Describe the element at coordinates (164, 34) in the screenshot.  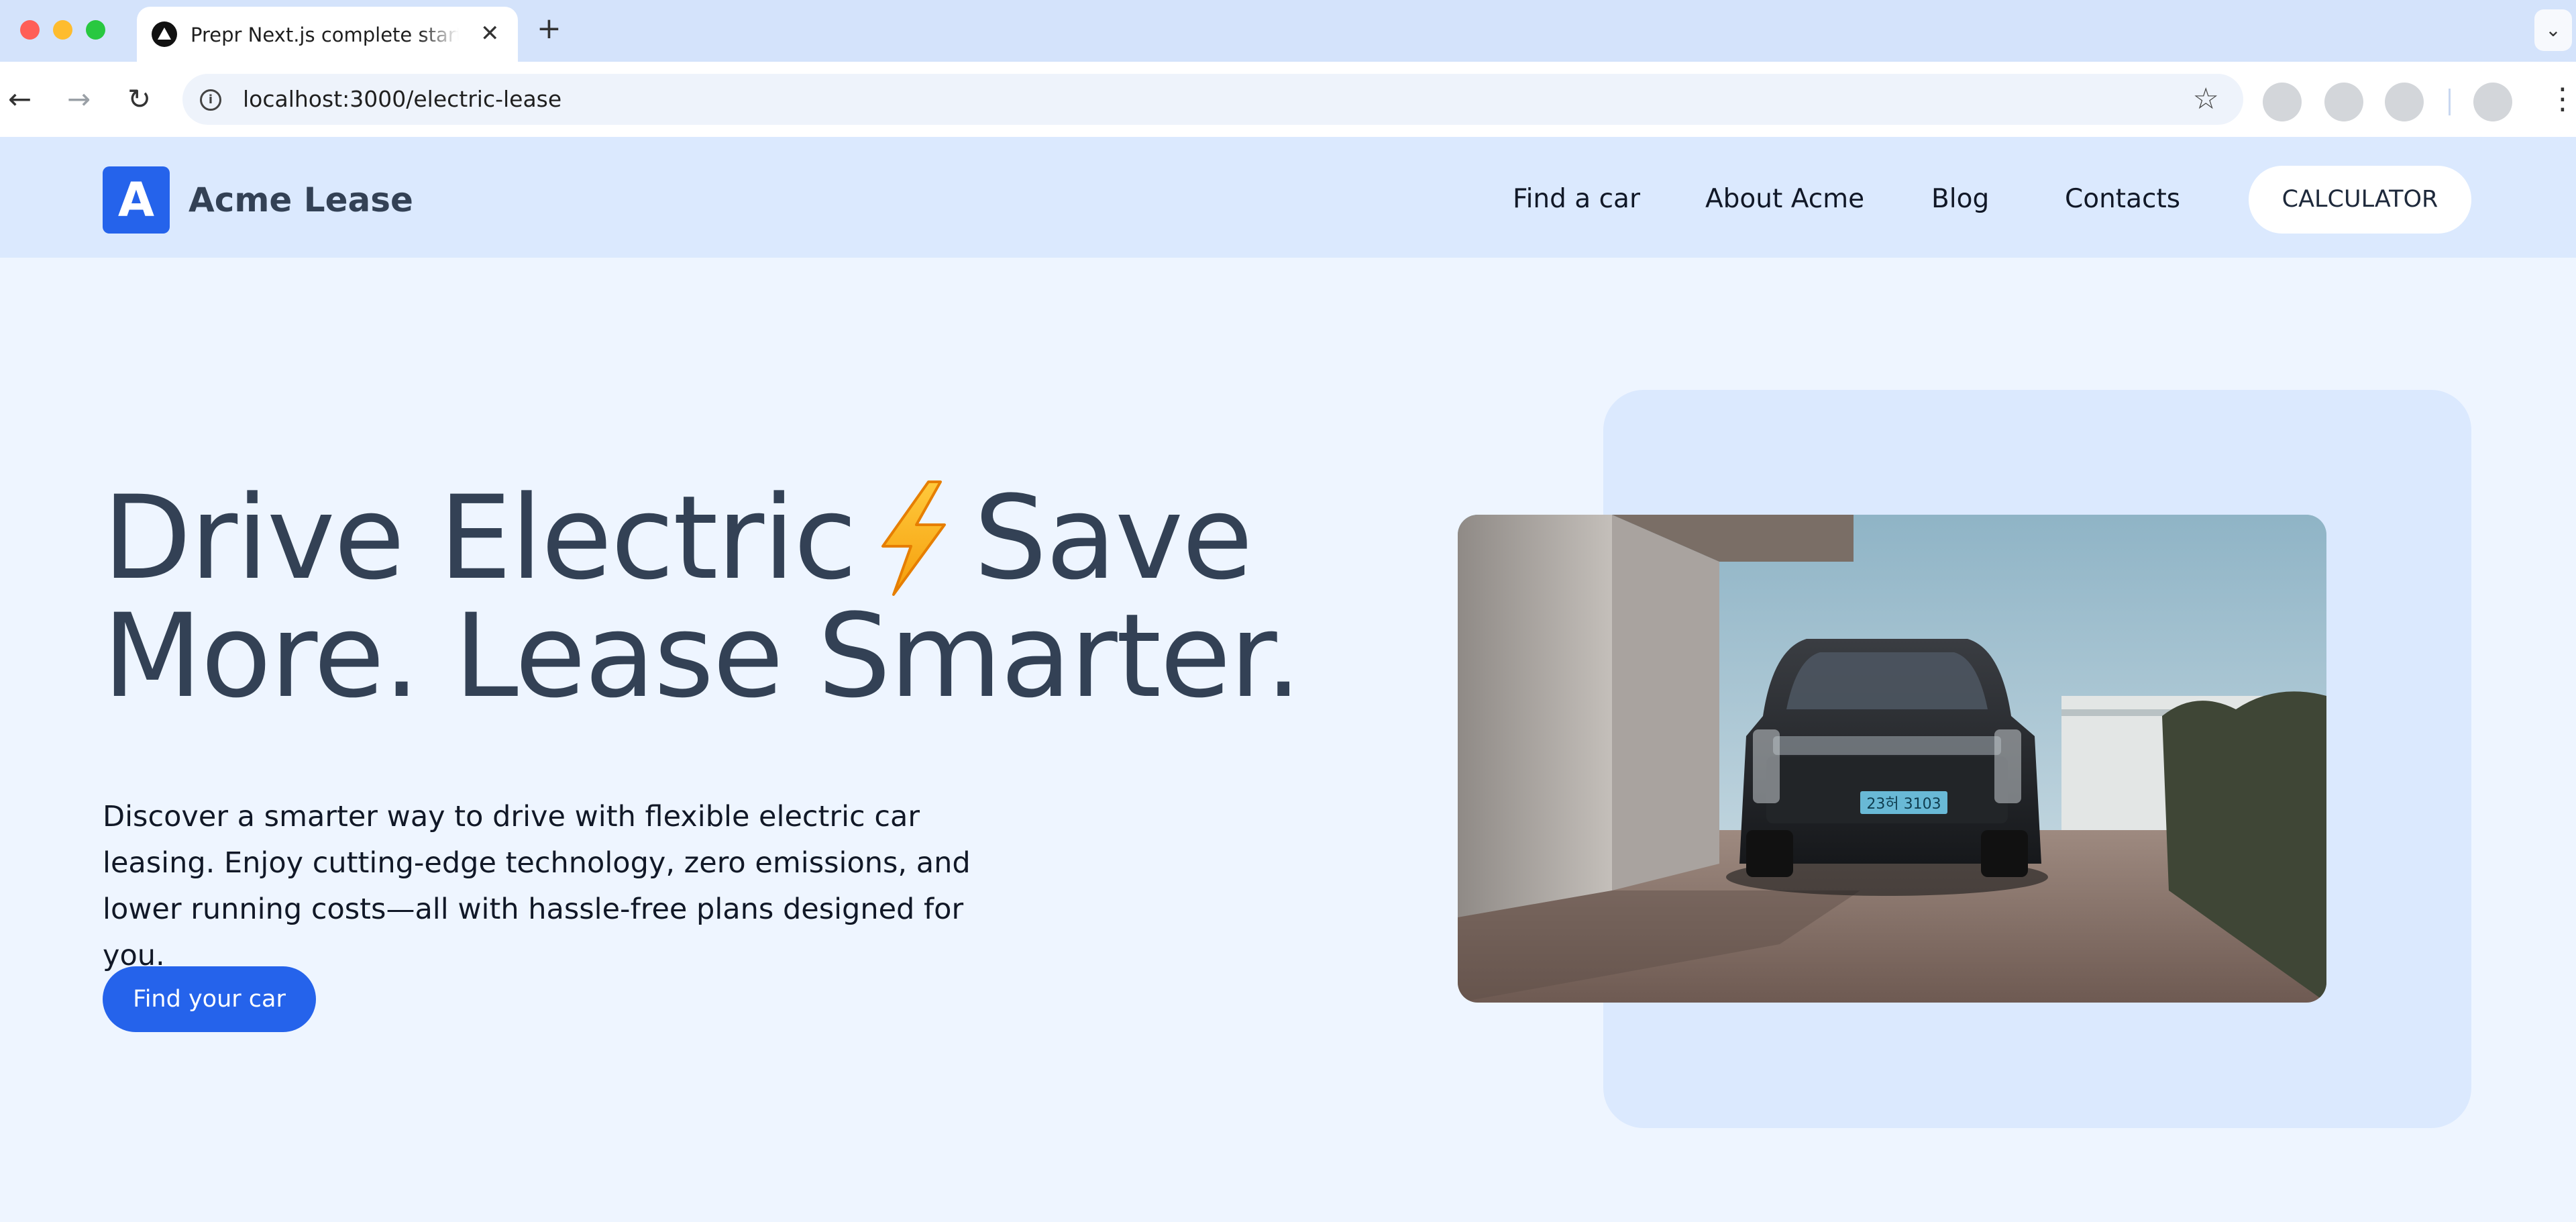
I see `vercel-triangle-icon` at that location.